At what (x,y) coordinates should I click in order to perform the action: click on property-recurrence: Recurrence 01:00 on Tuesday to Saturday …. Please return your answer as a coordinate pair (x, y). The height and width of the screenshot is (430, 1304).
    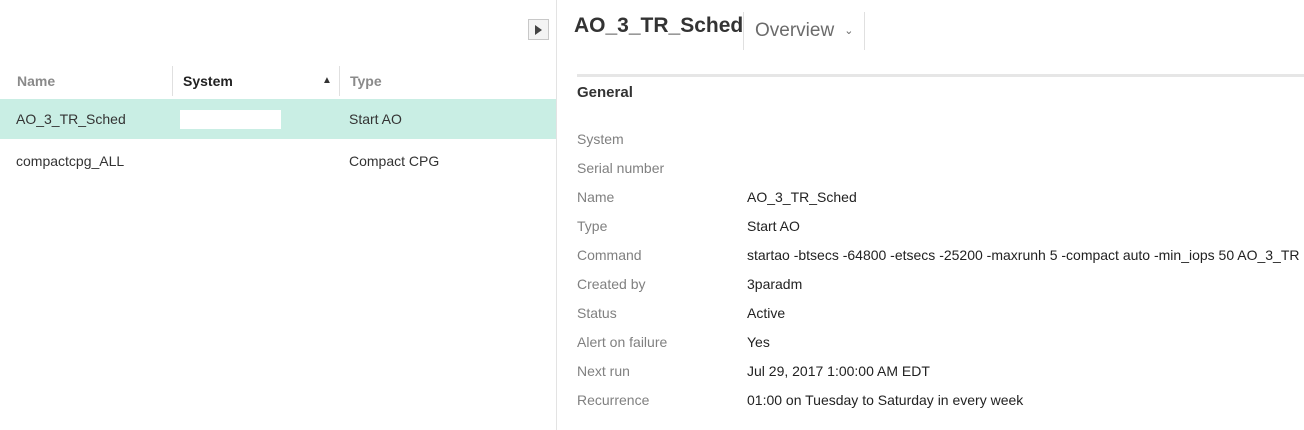
    Looking at the image, I should click on (940, 400).